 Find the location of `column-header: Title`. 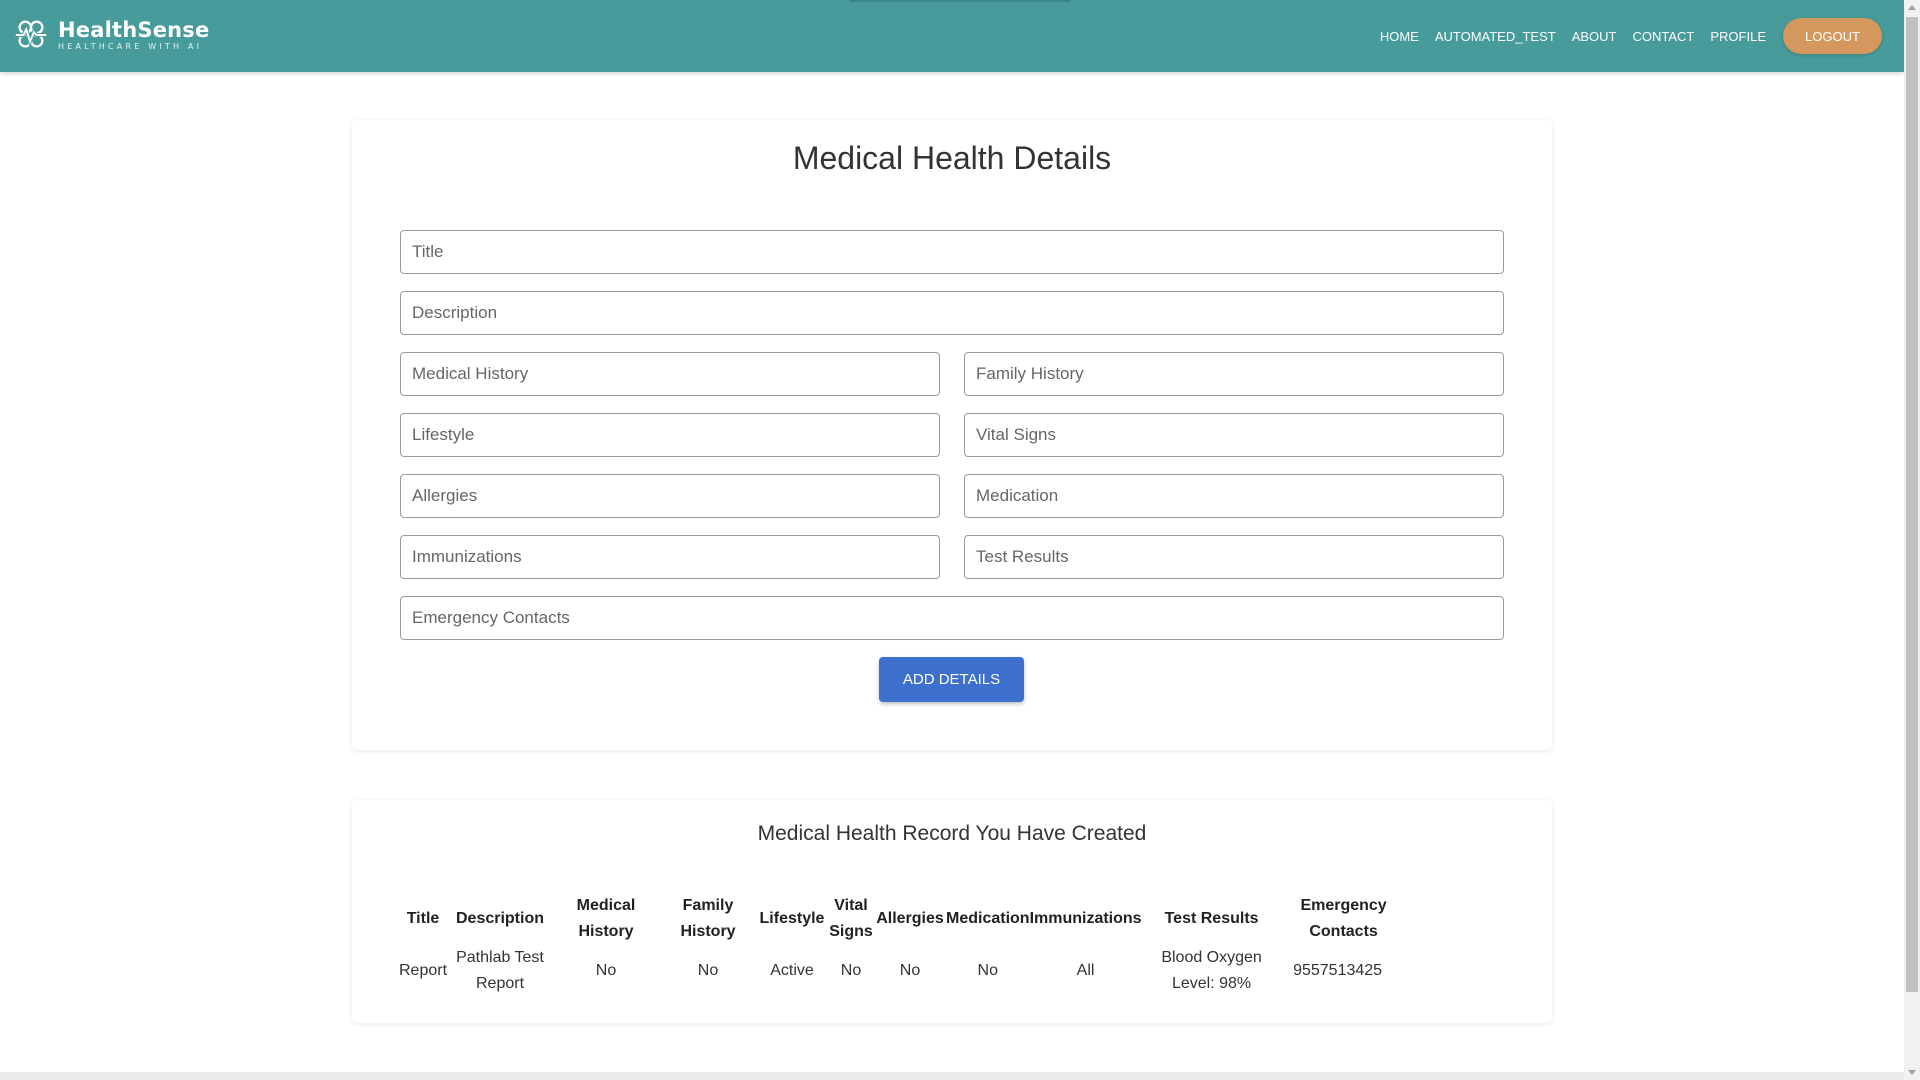

column-header: Title is located at coordinates (423, 918).